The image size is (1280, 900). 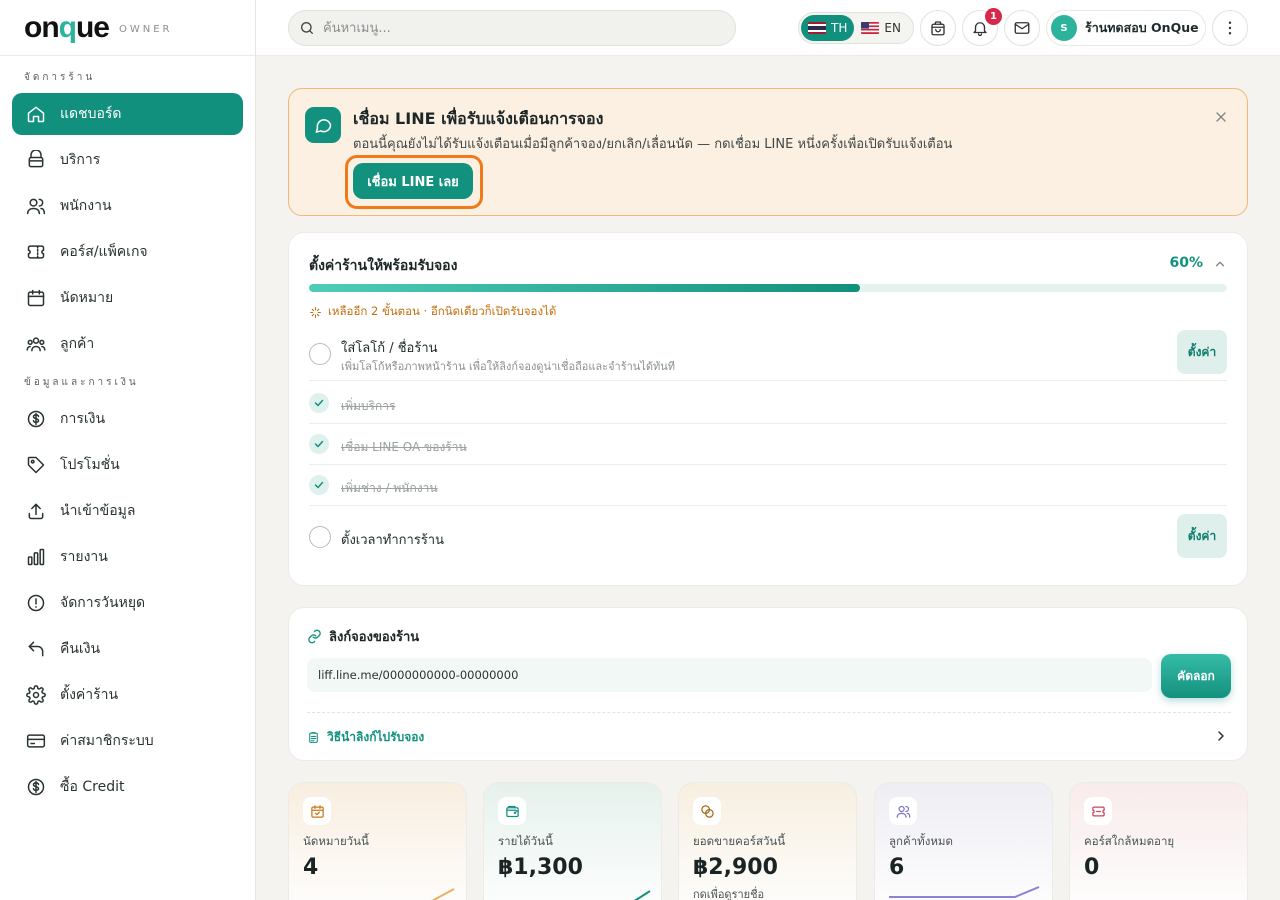 I want to click on sidebar-item-label: ตั้งค่าร้าน, so click(x=89, y=695).